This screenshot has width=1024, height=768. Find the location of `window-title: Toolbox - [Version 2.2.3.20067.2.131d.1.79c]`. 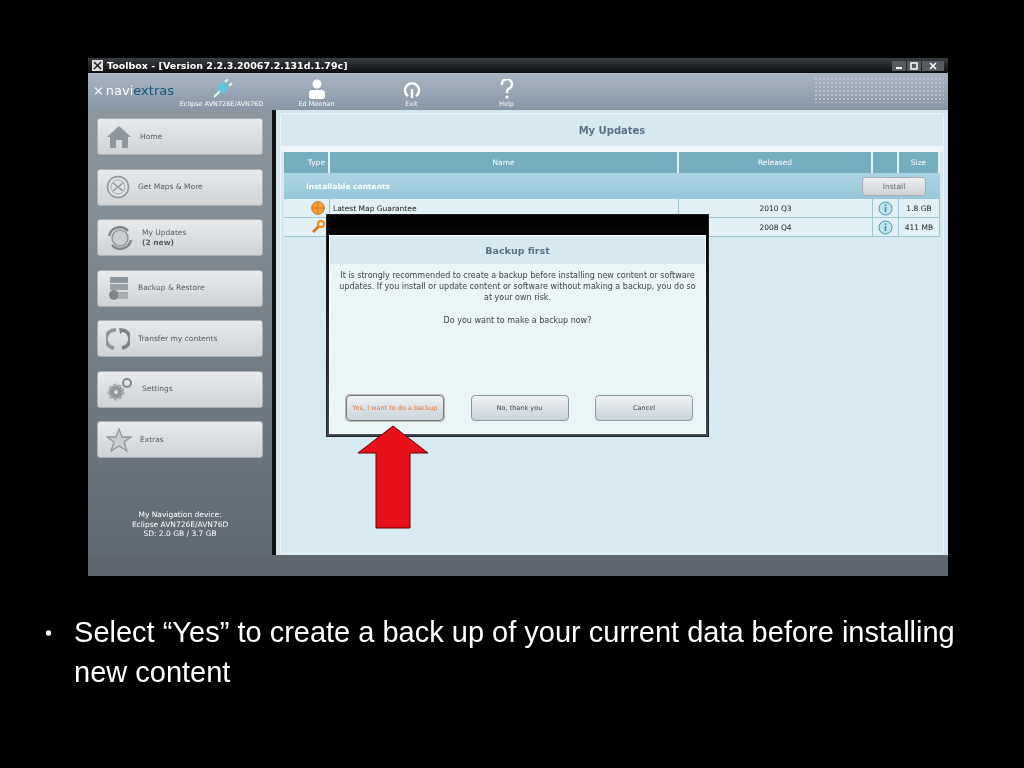

window-title: Toolbox - [Version 2.2.3.20067.2.131d.1.79c] is located at coordinates (227, 65).